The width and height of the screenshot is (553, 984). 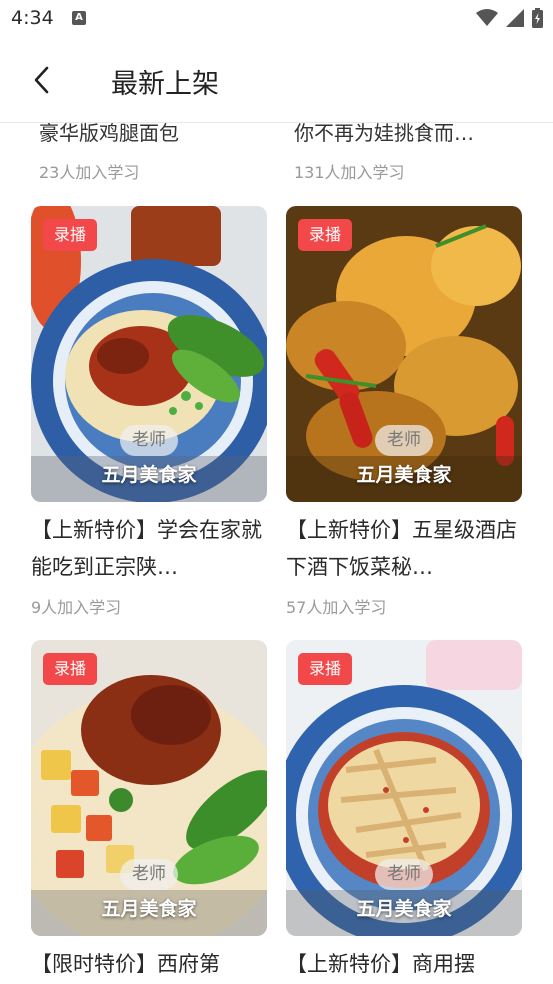 What do you see at coordinates (349, 172) in the screenshot?
I see `learner-count: 131人加入学习` at bounding box center [349, 172].